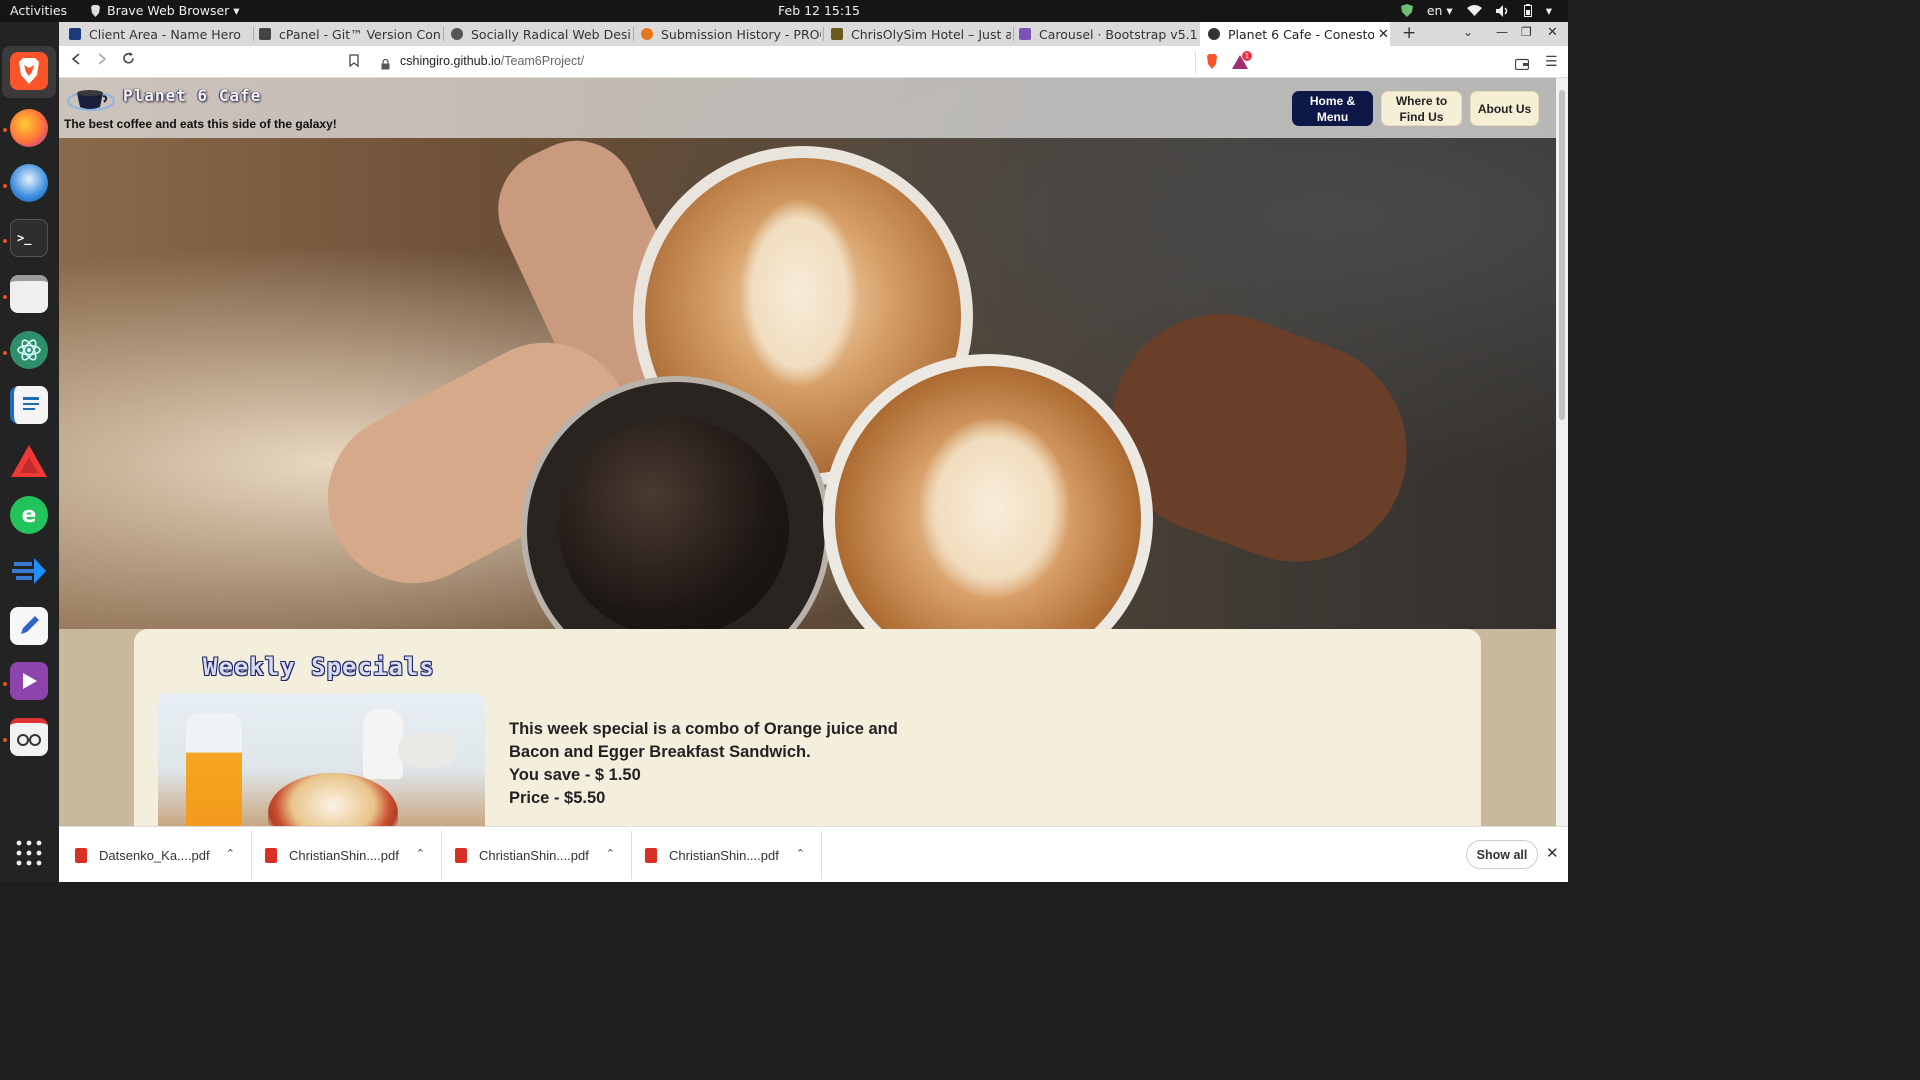 This screenshot has height=1080, width=1920. I want to click on download-filename: Datsenko_Ka....pdf, so click(154, 855).